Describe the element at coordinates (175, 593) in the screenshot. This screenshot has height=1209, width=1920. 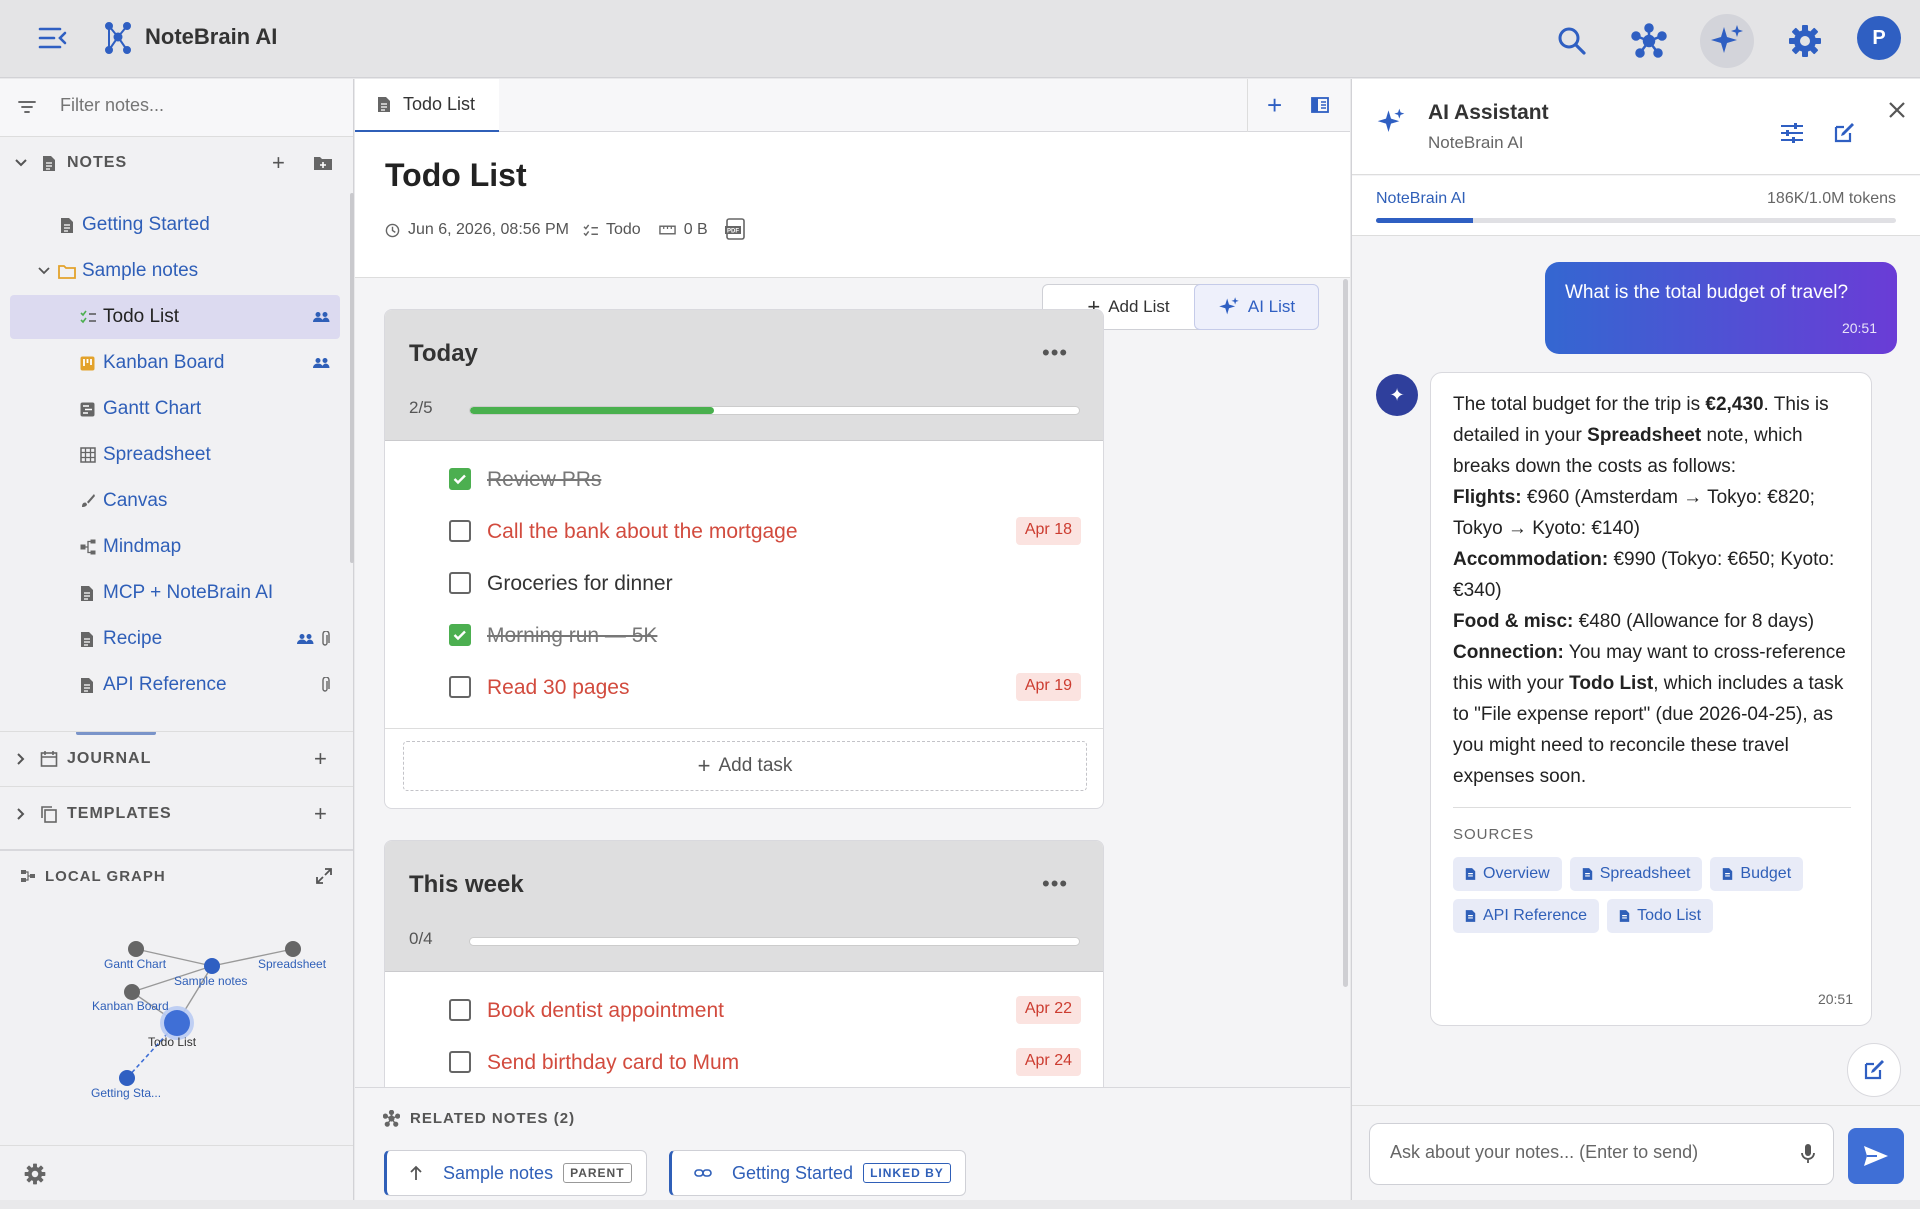
I see `sidebar-item-mcp: MCP + NoteBrain AI` at that location.